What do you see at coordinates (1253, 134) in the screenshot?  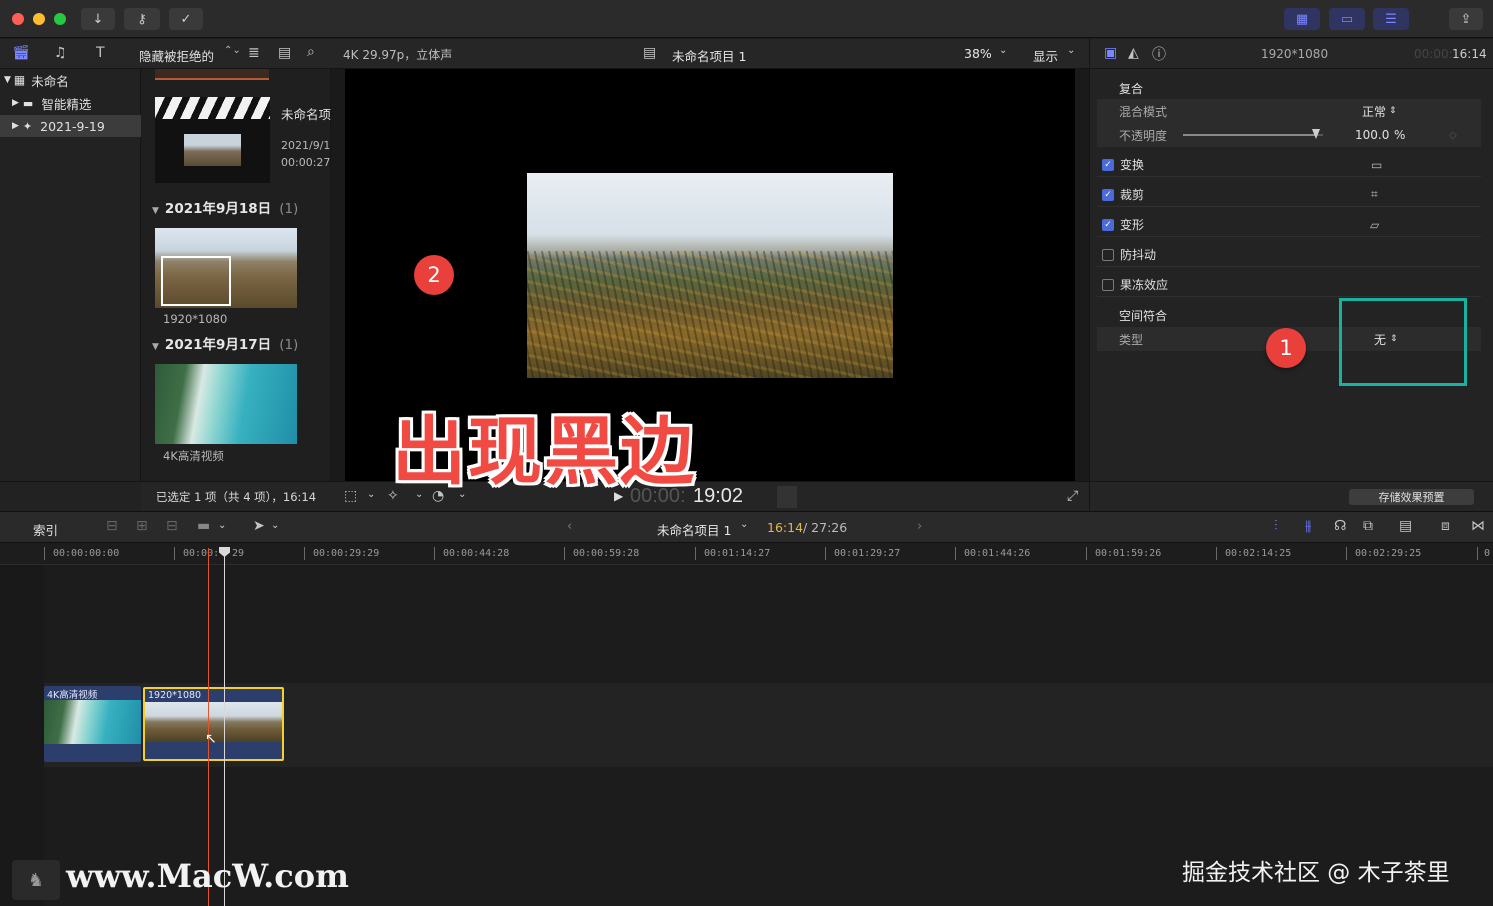 I see `opacity-slider` at bounding box center [1253, 134].